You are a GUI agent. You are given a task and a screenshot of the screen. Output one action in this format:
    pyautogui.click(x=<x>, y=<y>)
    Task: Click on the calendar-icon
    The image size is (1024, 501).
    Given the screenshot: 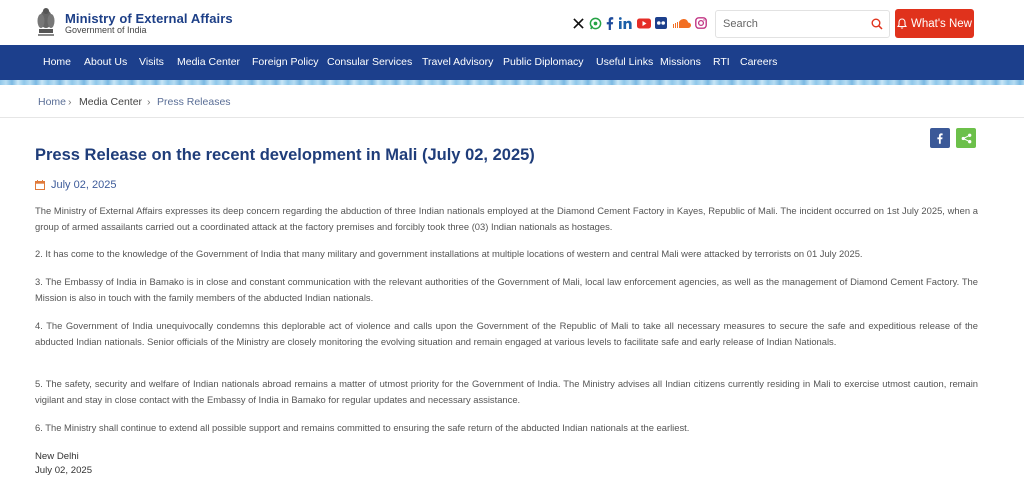 What is the action you would take?
    pyautogui.click(x=40, y=185)
    